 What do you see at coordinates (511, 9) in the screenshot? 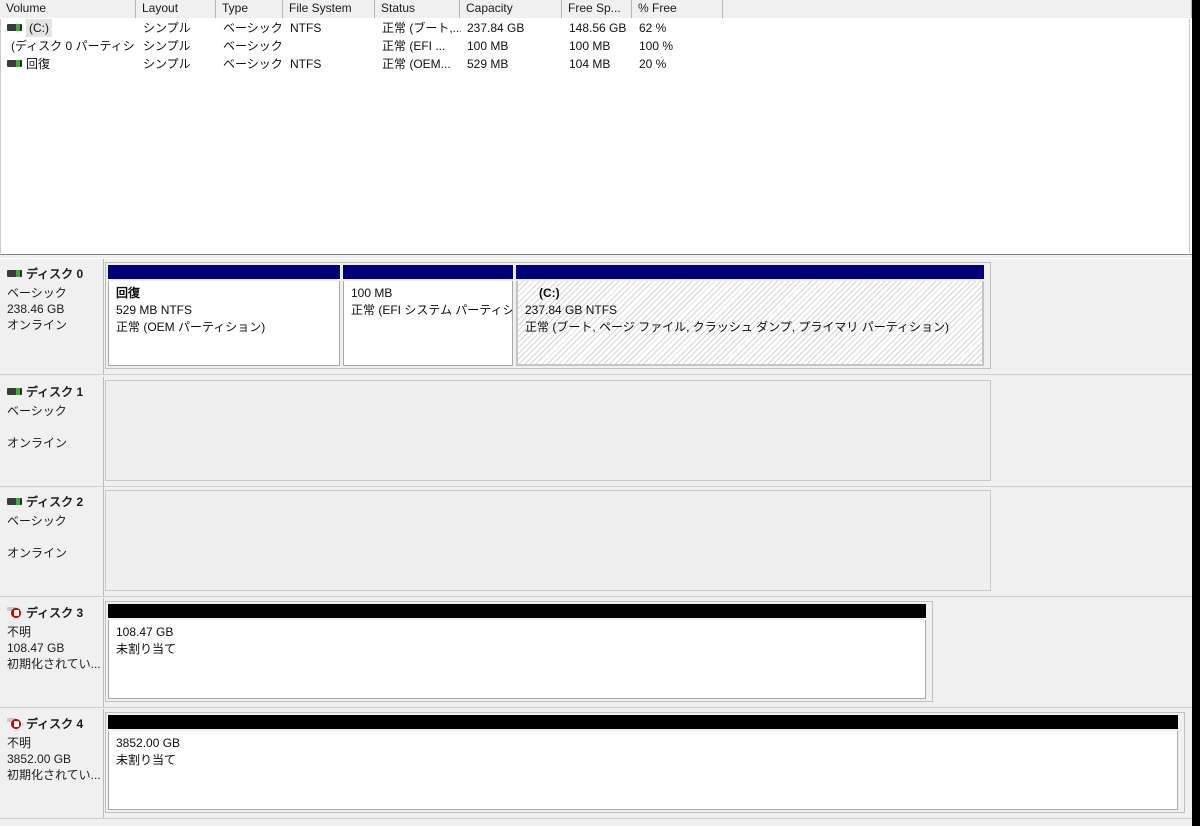
I see `column-header-capacity: Capacity` at bounding box center [511, 9].